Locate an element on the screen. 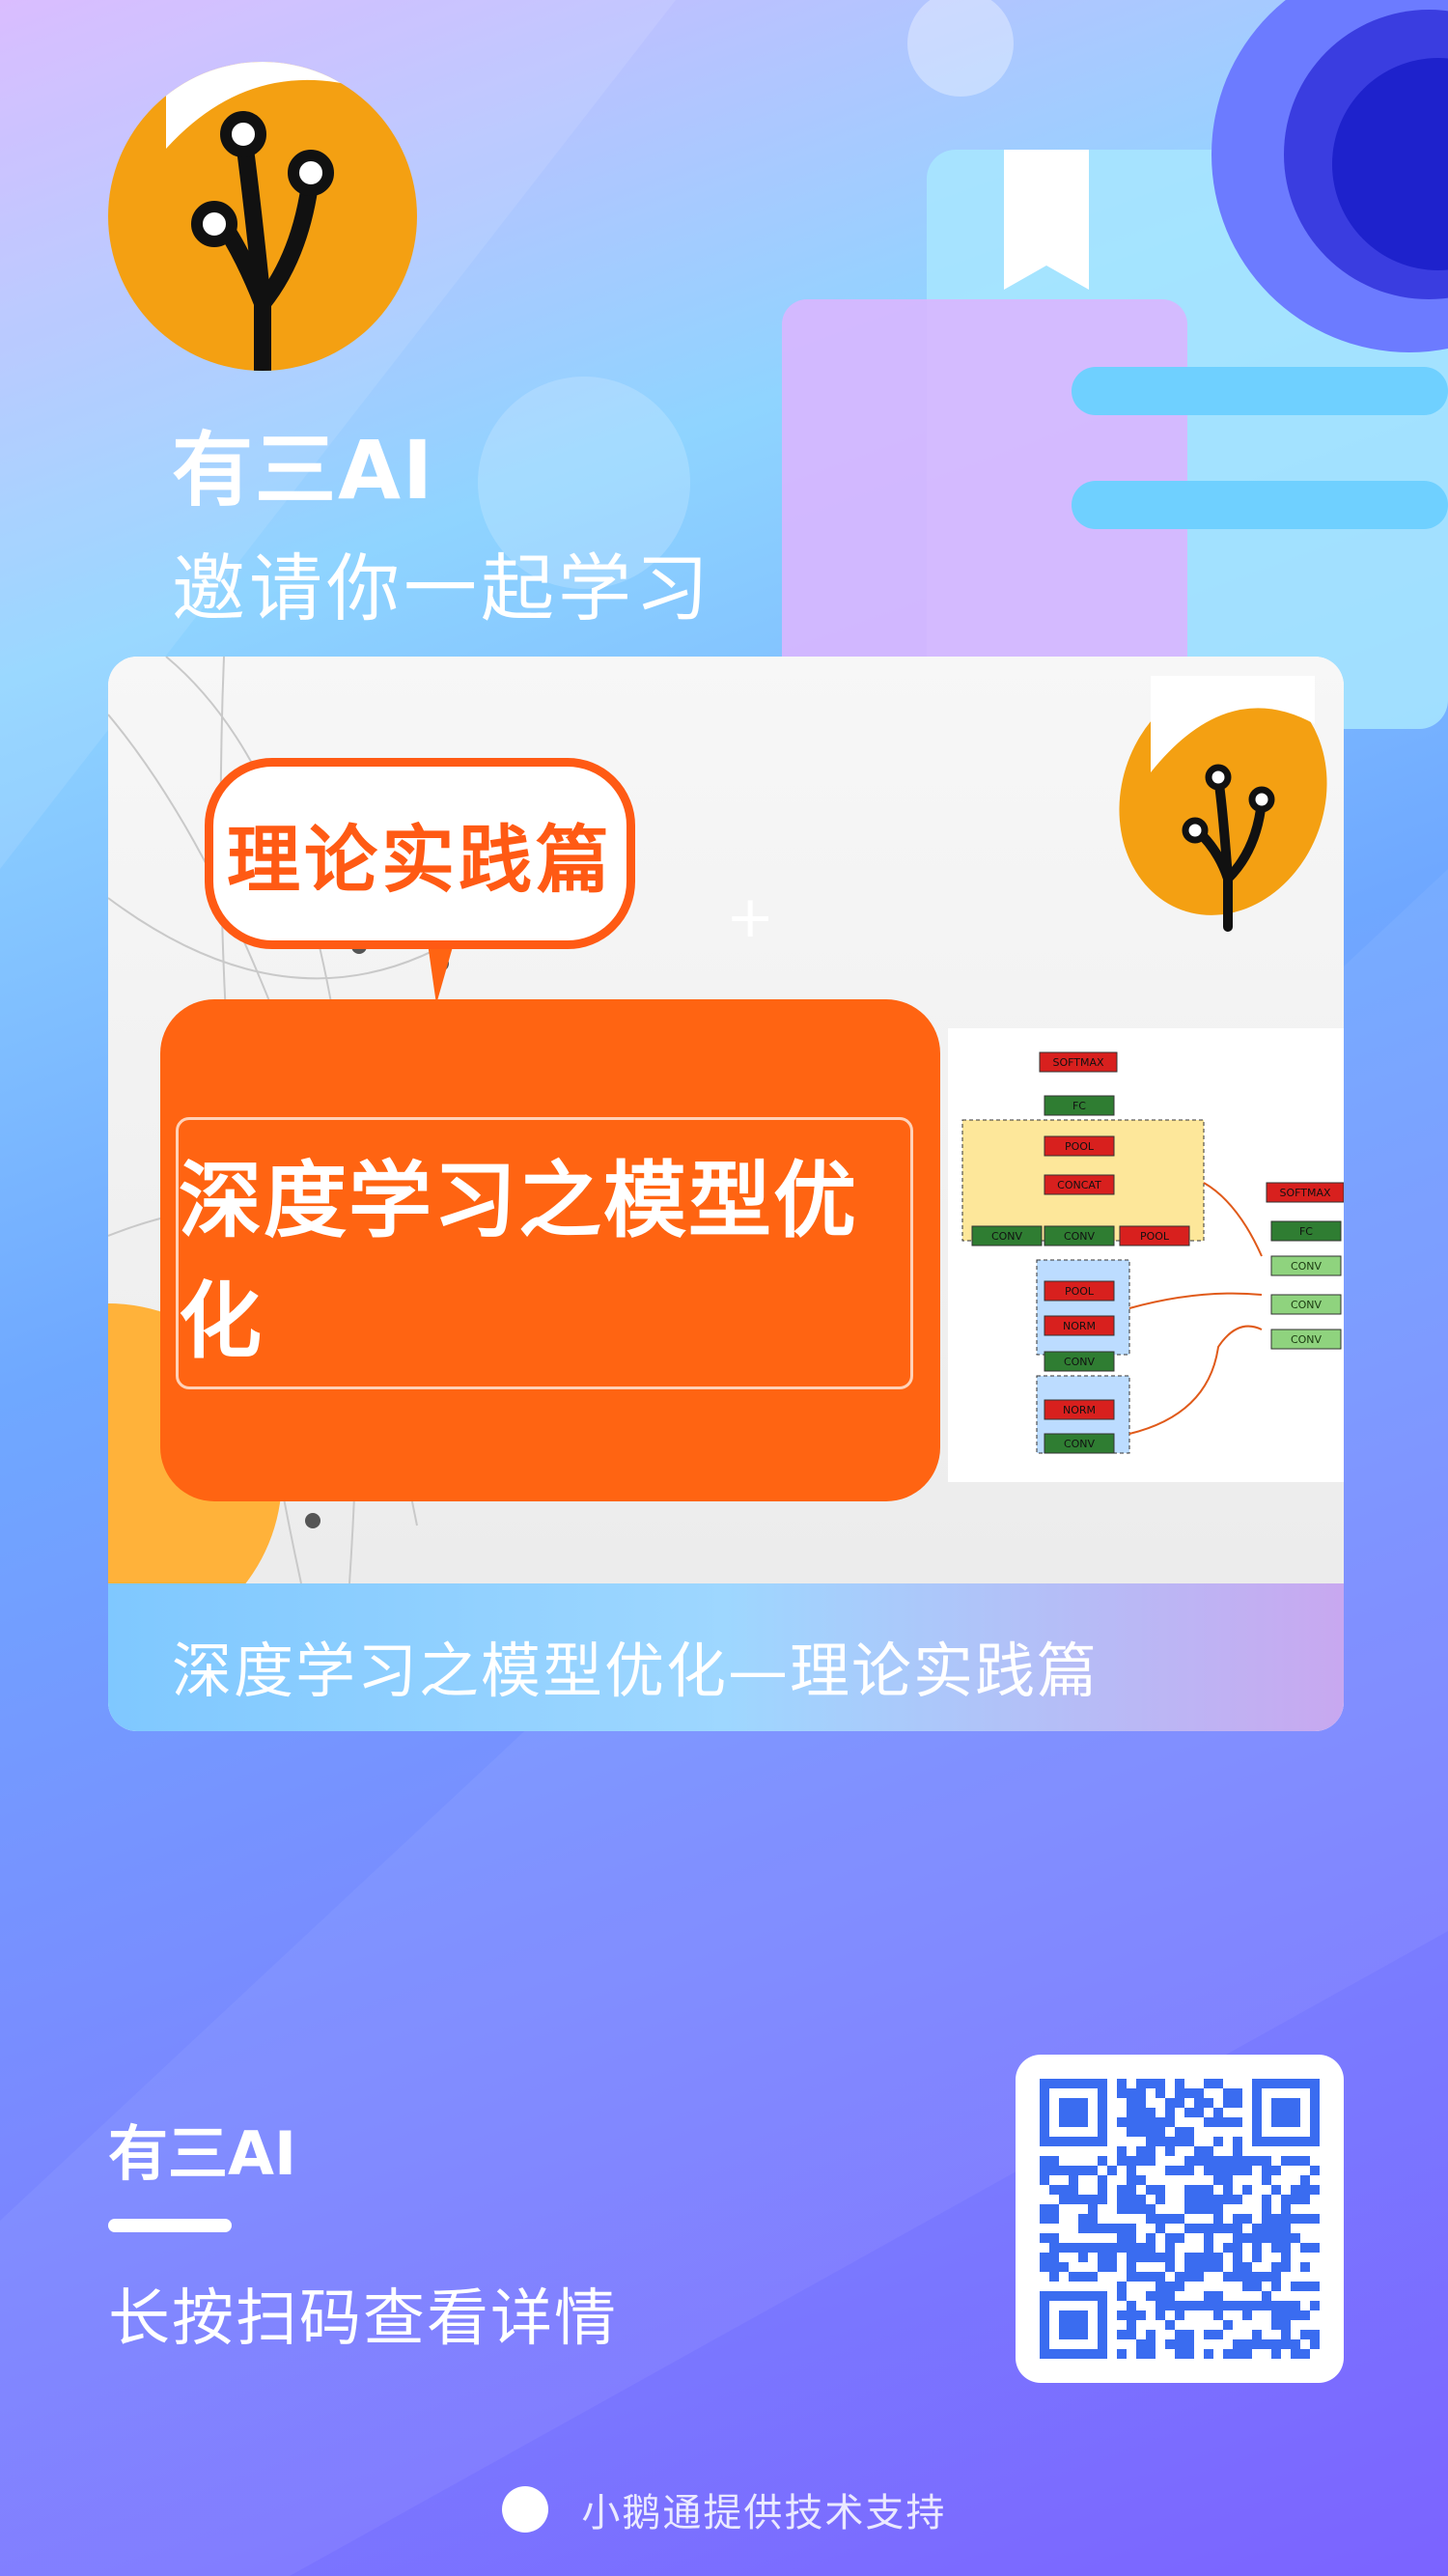 The width and height of the screenshot is (1448, 2576). sprout-logo-icon is located at coordinates (282, 217).